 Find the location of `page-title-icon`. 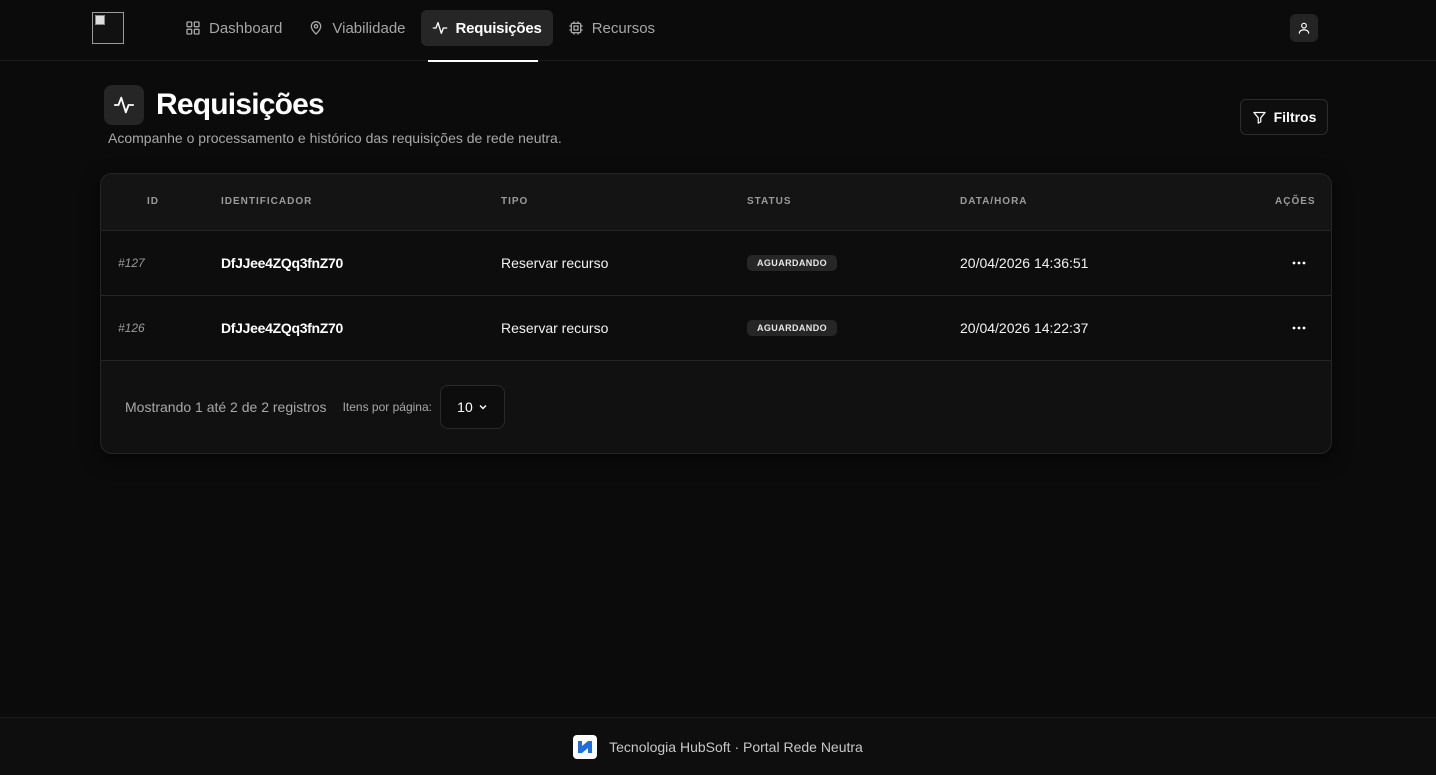

page-title-icon is located at coordinates (124, 105).